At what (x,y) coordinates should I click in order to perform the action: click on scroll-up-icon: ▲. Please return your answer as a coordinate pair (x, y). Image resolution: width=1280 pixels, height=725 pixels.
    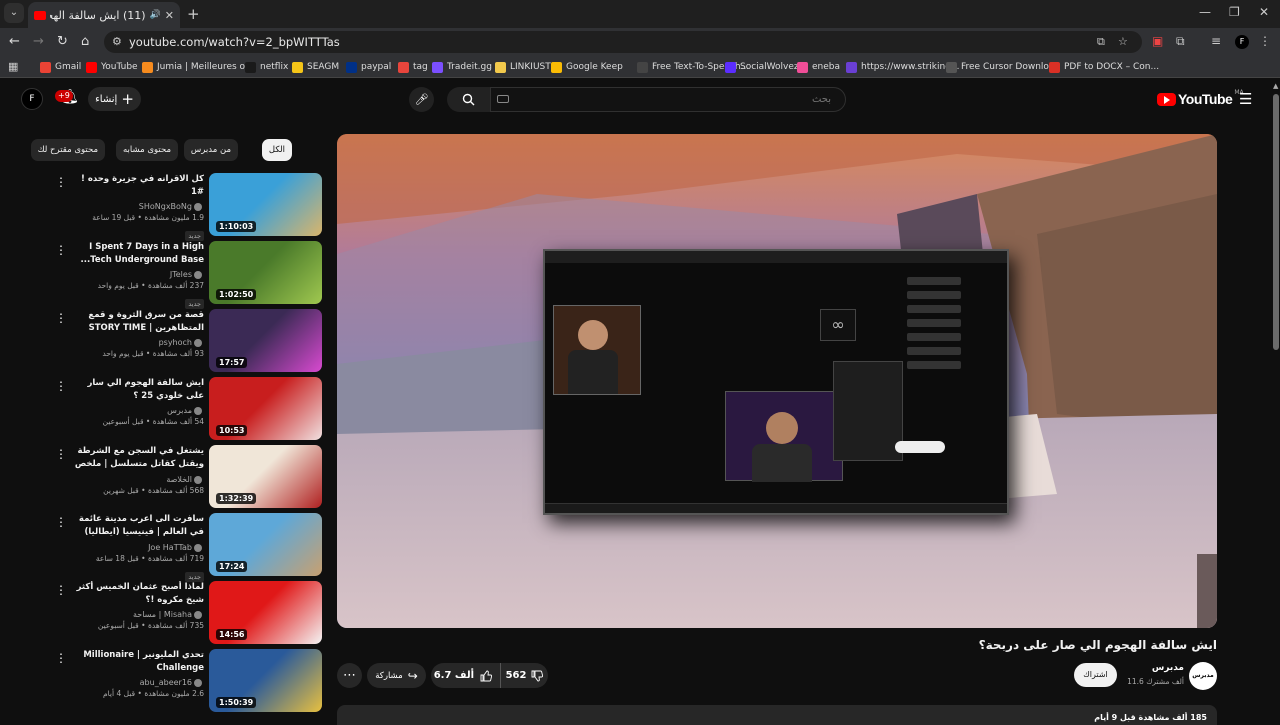
    Looking at the image, I should click on (1275, 86).